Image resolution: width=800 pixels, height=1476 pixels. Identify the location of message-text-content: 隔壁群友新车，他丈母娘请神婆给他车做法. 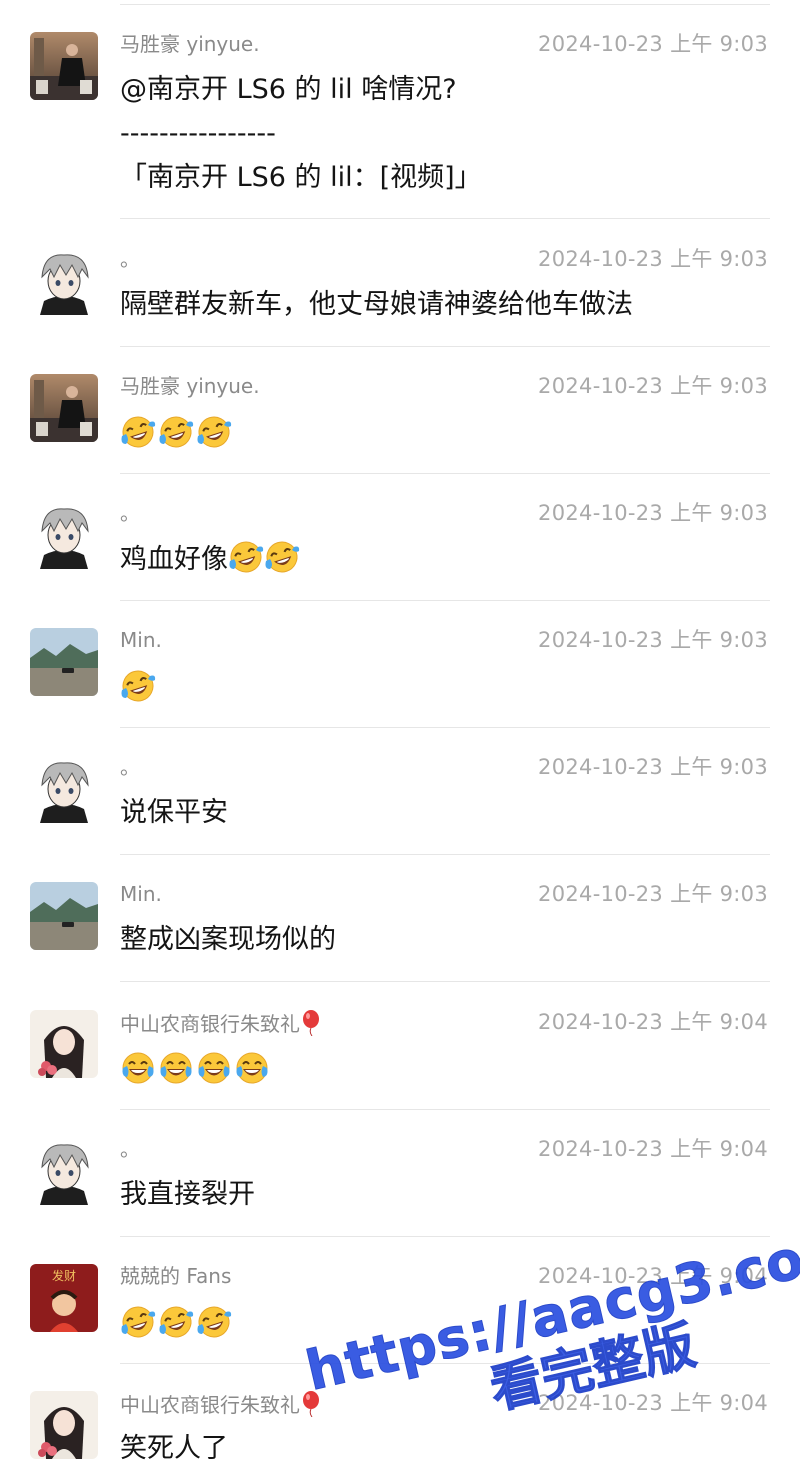
(376, 304).